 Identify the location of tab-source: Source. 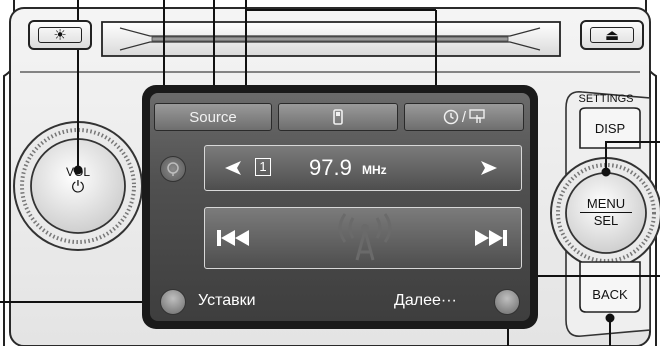
(213, 117).